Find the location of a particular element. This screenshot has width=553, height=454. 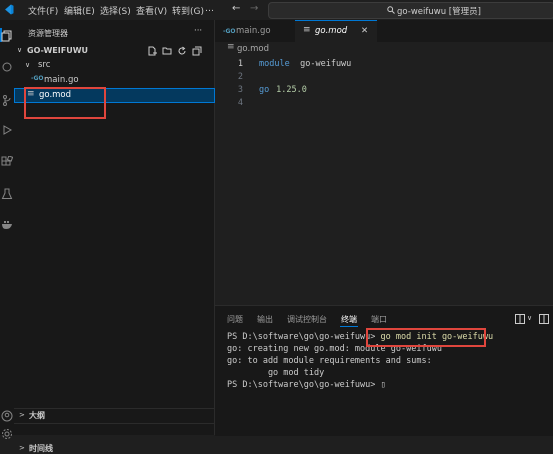

terminal-cursor: ▯ is located at coordinates (383, 385).